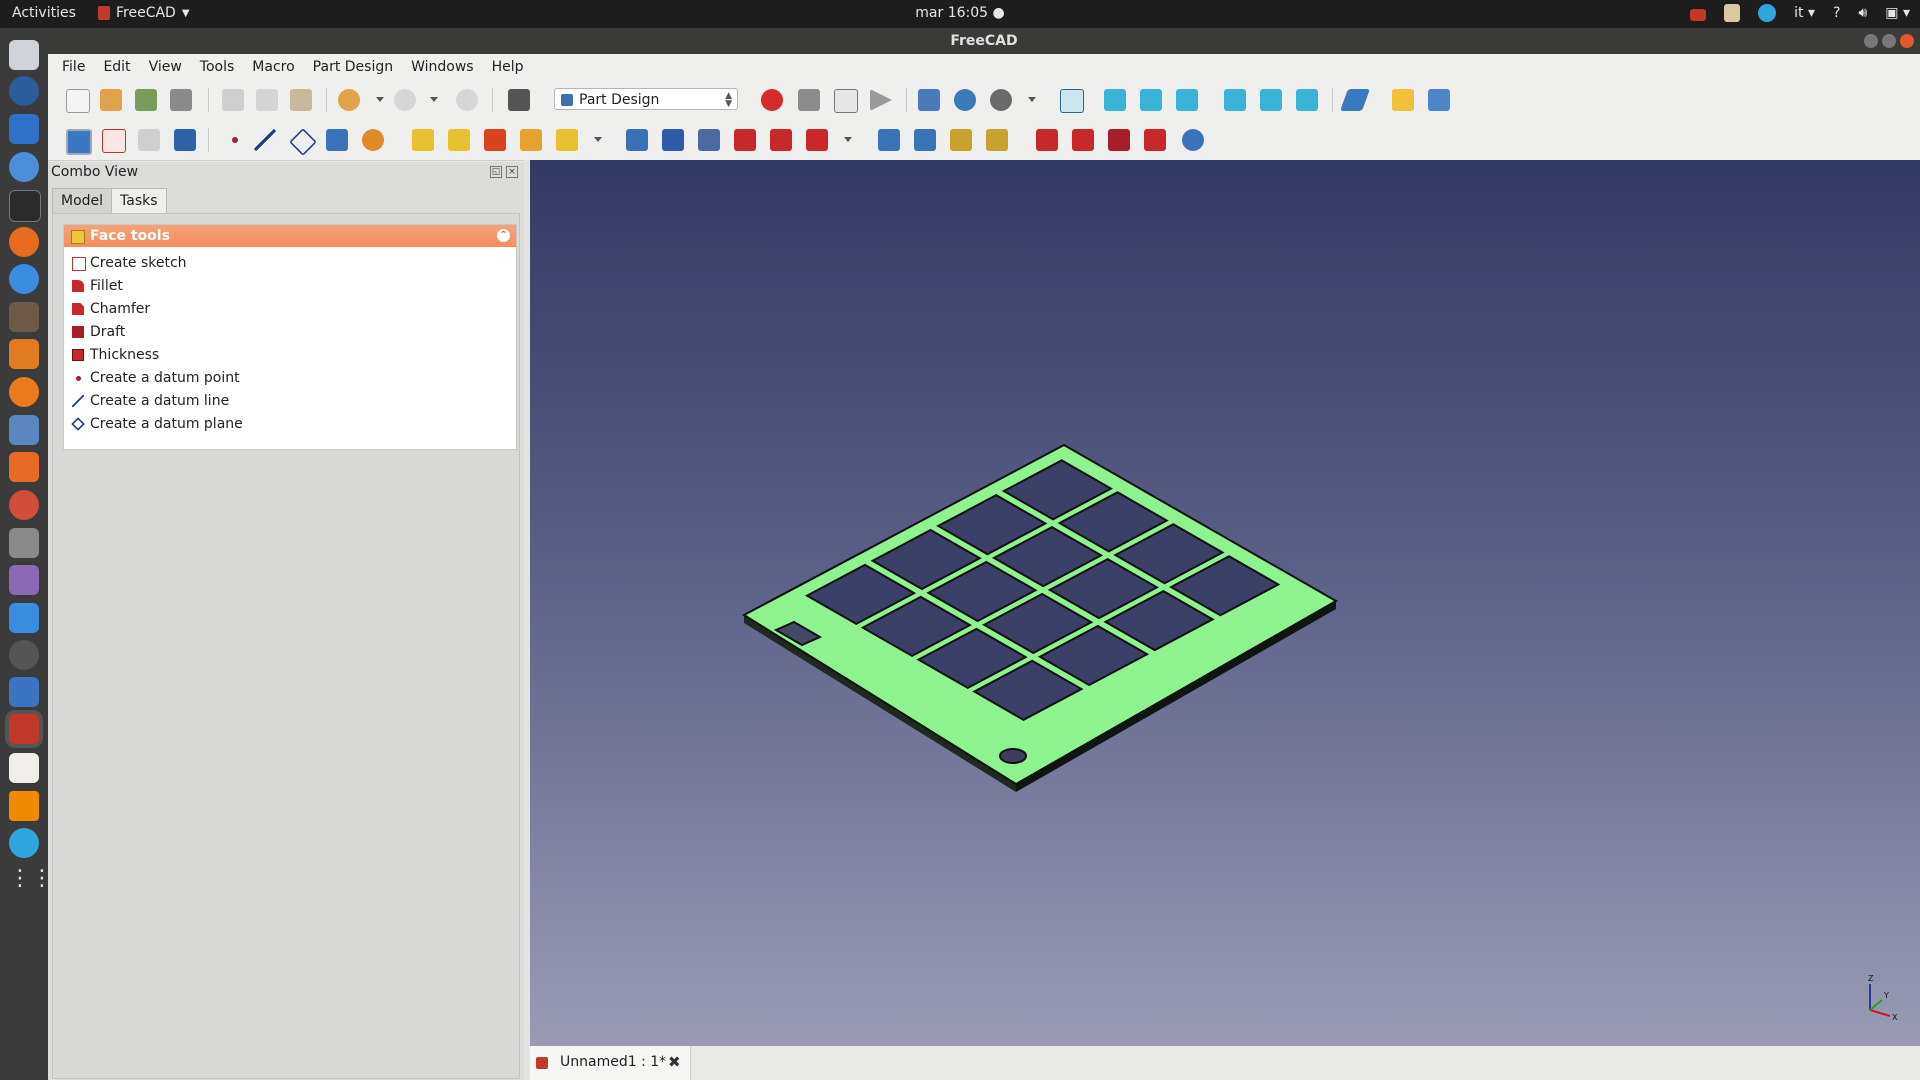 The width and height of the screenshot is (1920, 1080). Describe the element at coordinates (265, 140) in the screenshot. I see `datum-line-icon` at that location.